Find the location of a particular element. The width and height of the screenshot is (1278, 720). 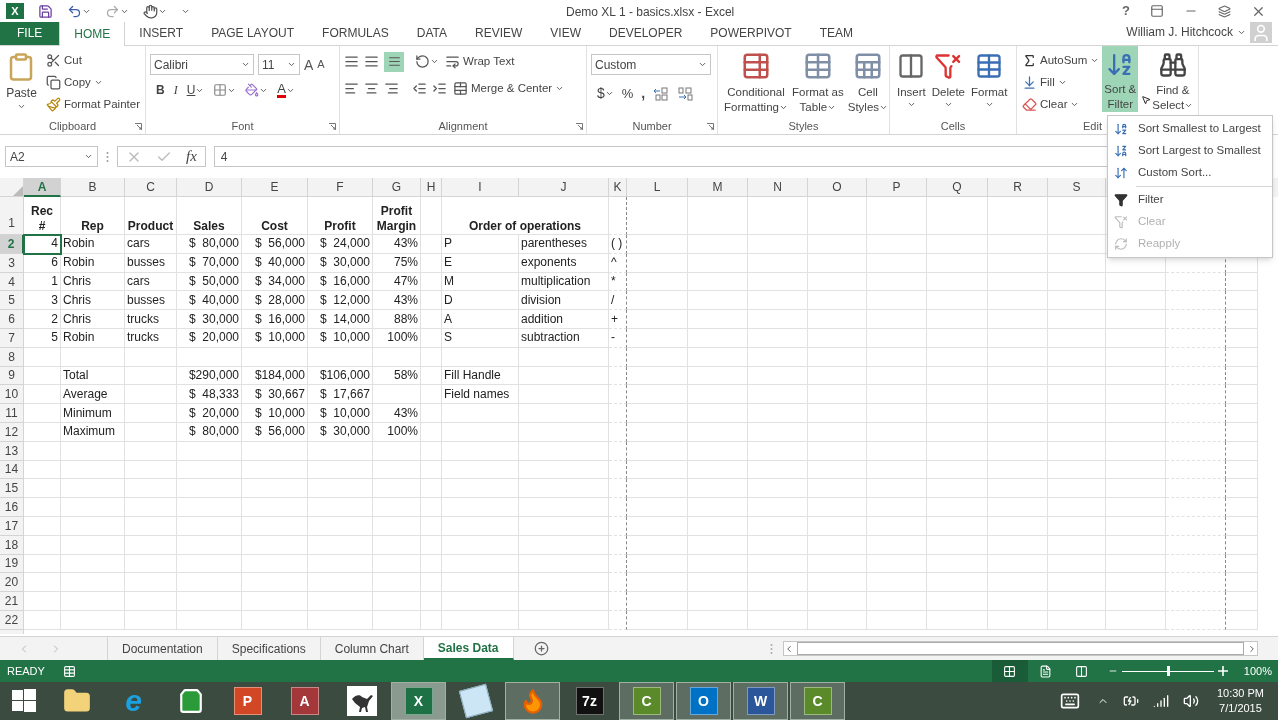

column-header: C is located at coordinates (151, 187).